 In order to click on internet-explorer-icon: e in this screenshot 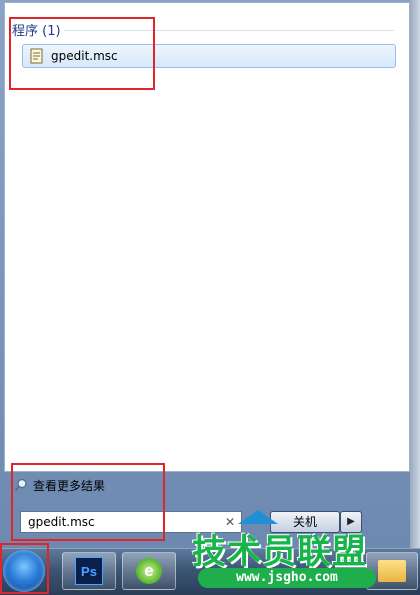, I will do `click(149, 571)`.